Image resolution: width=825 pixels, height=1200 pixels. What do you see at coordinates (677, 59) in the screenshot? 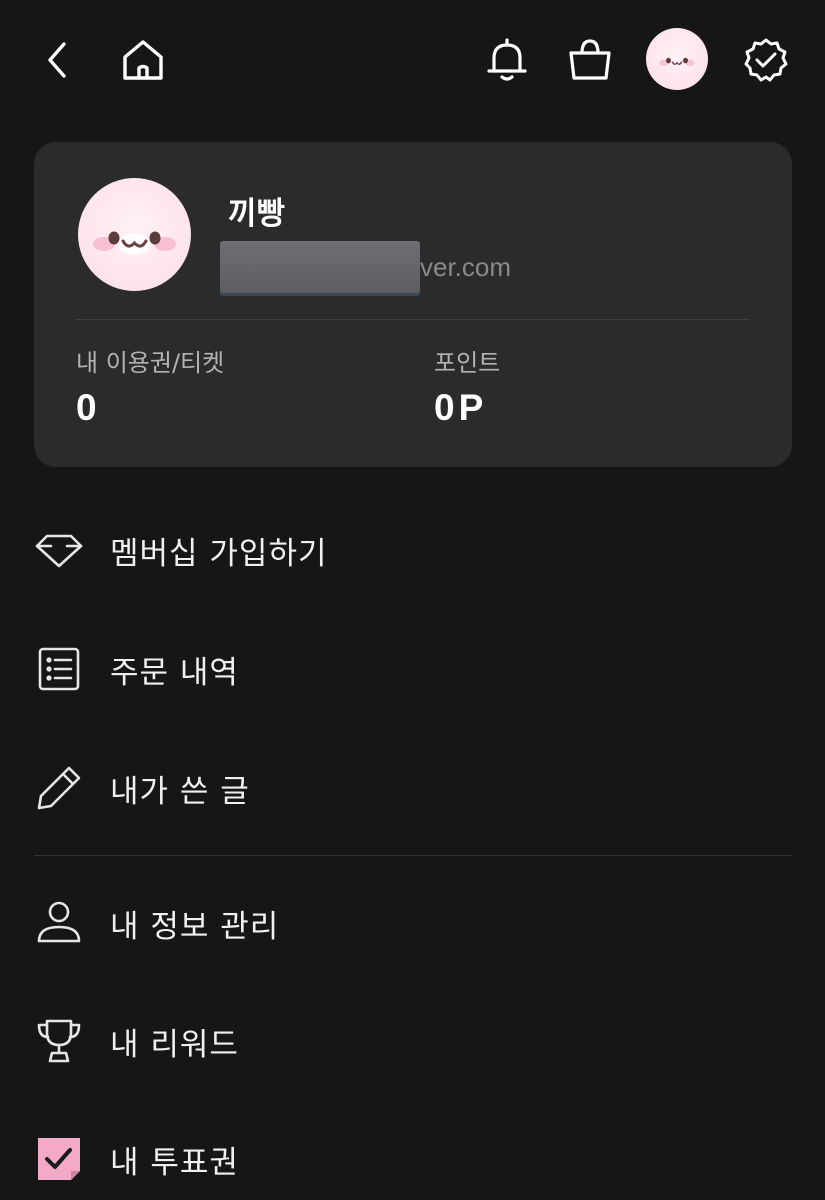
I see `avatar` at bounding box center [677, 59].